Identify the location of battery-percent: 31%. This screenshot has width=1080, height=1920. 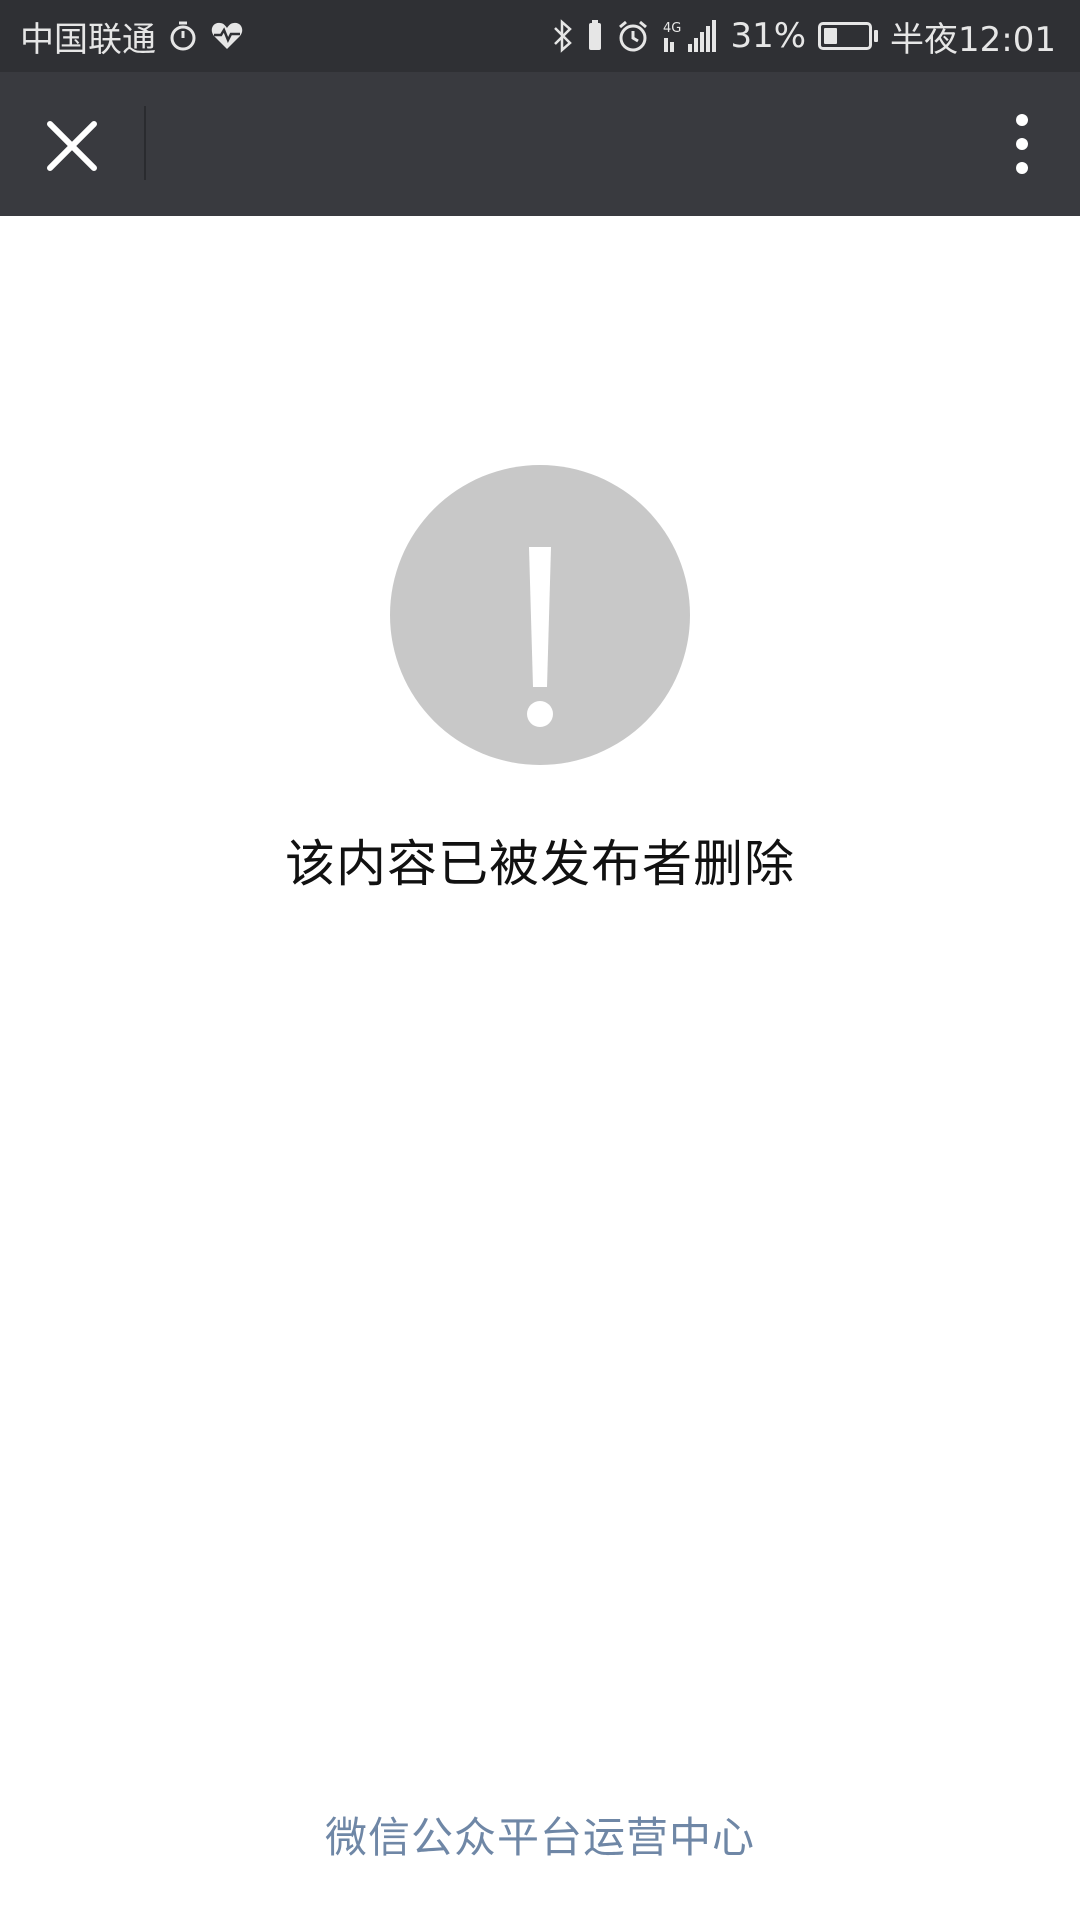
(768, 36).